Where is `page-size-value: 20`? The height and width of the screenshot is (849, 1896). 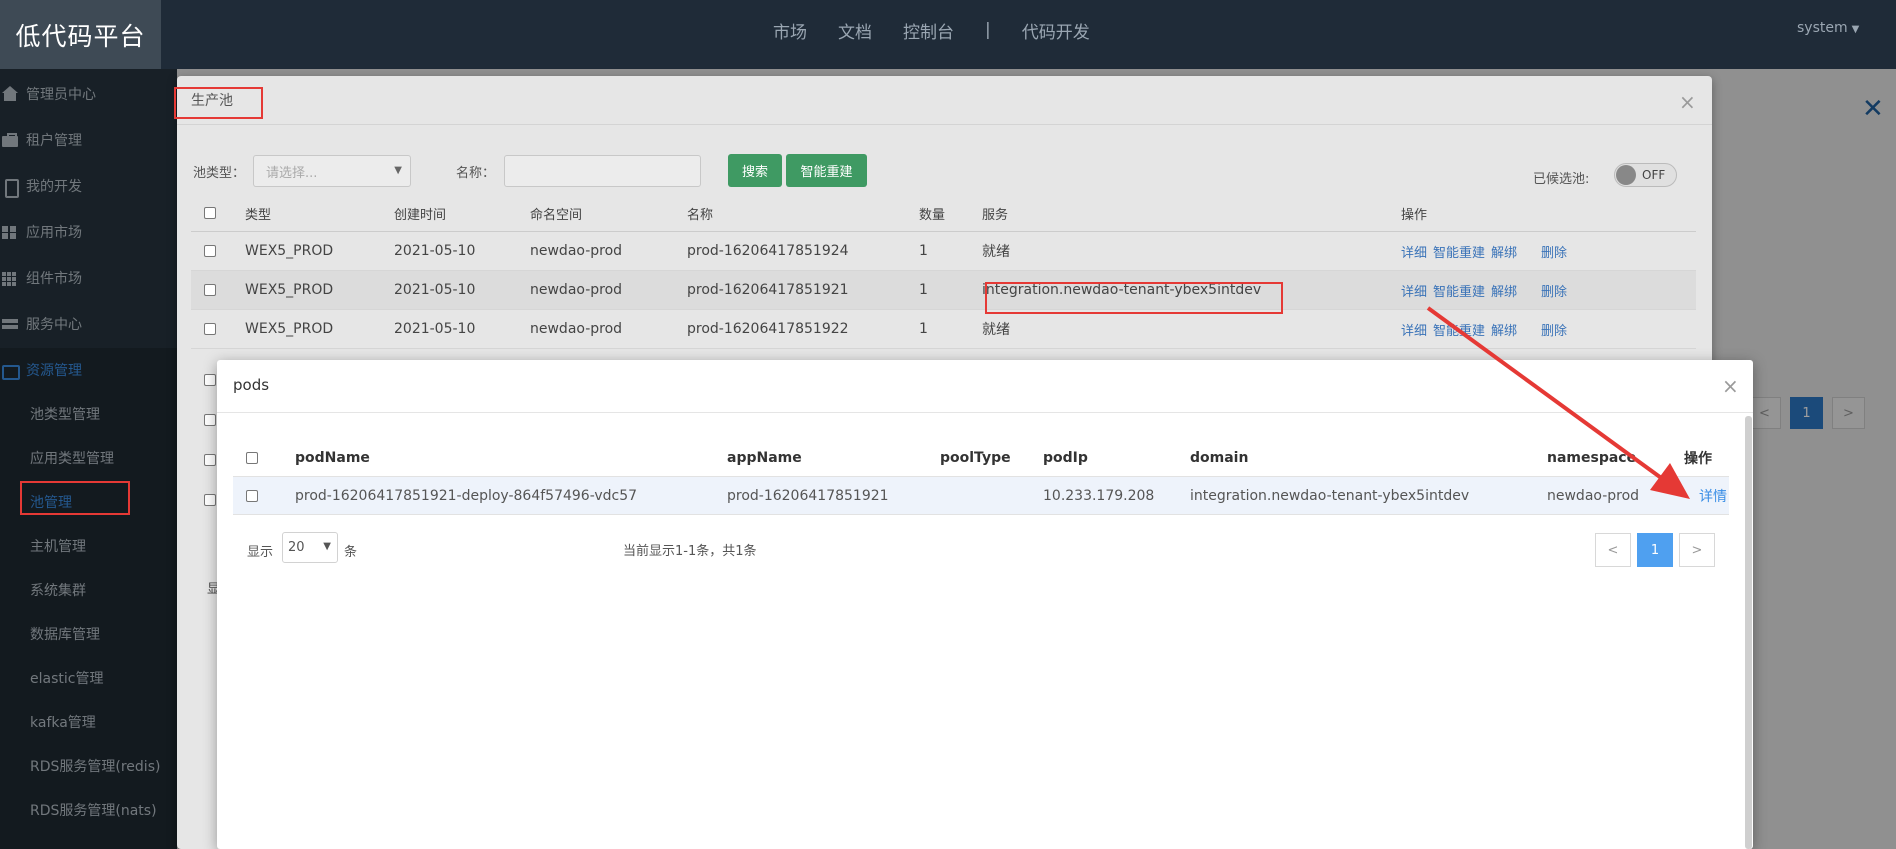
page-size-value: 20 is located at coordinates (296, 547).